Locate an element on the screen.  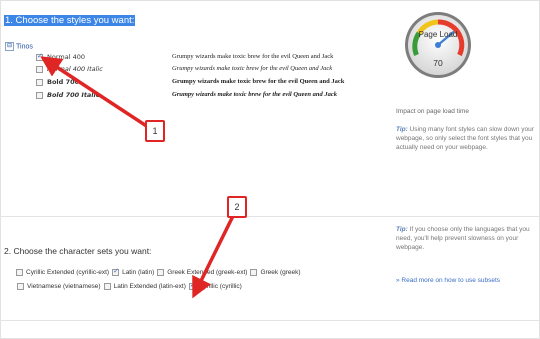
annotation-badge-1: 1 is located at coordinates (155, 131).